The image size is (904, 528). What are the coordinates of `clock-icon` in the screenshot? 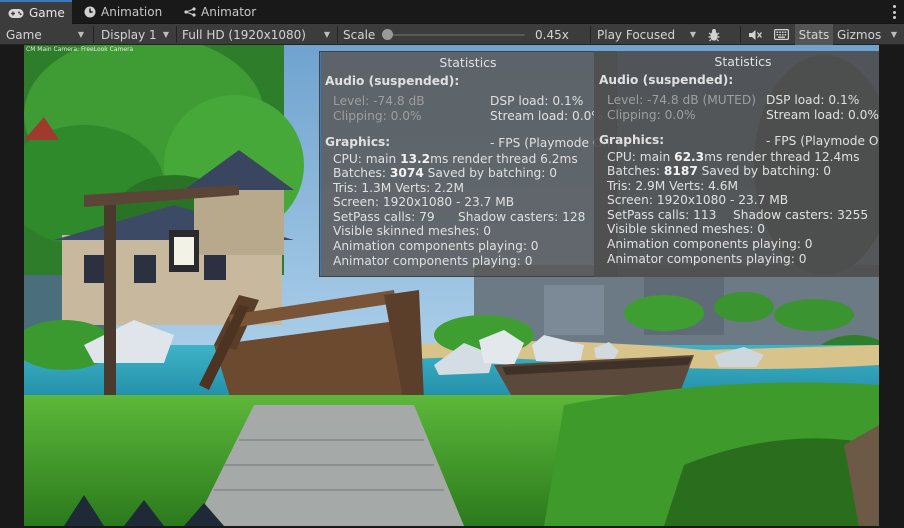 It's located at (90, 12).